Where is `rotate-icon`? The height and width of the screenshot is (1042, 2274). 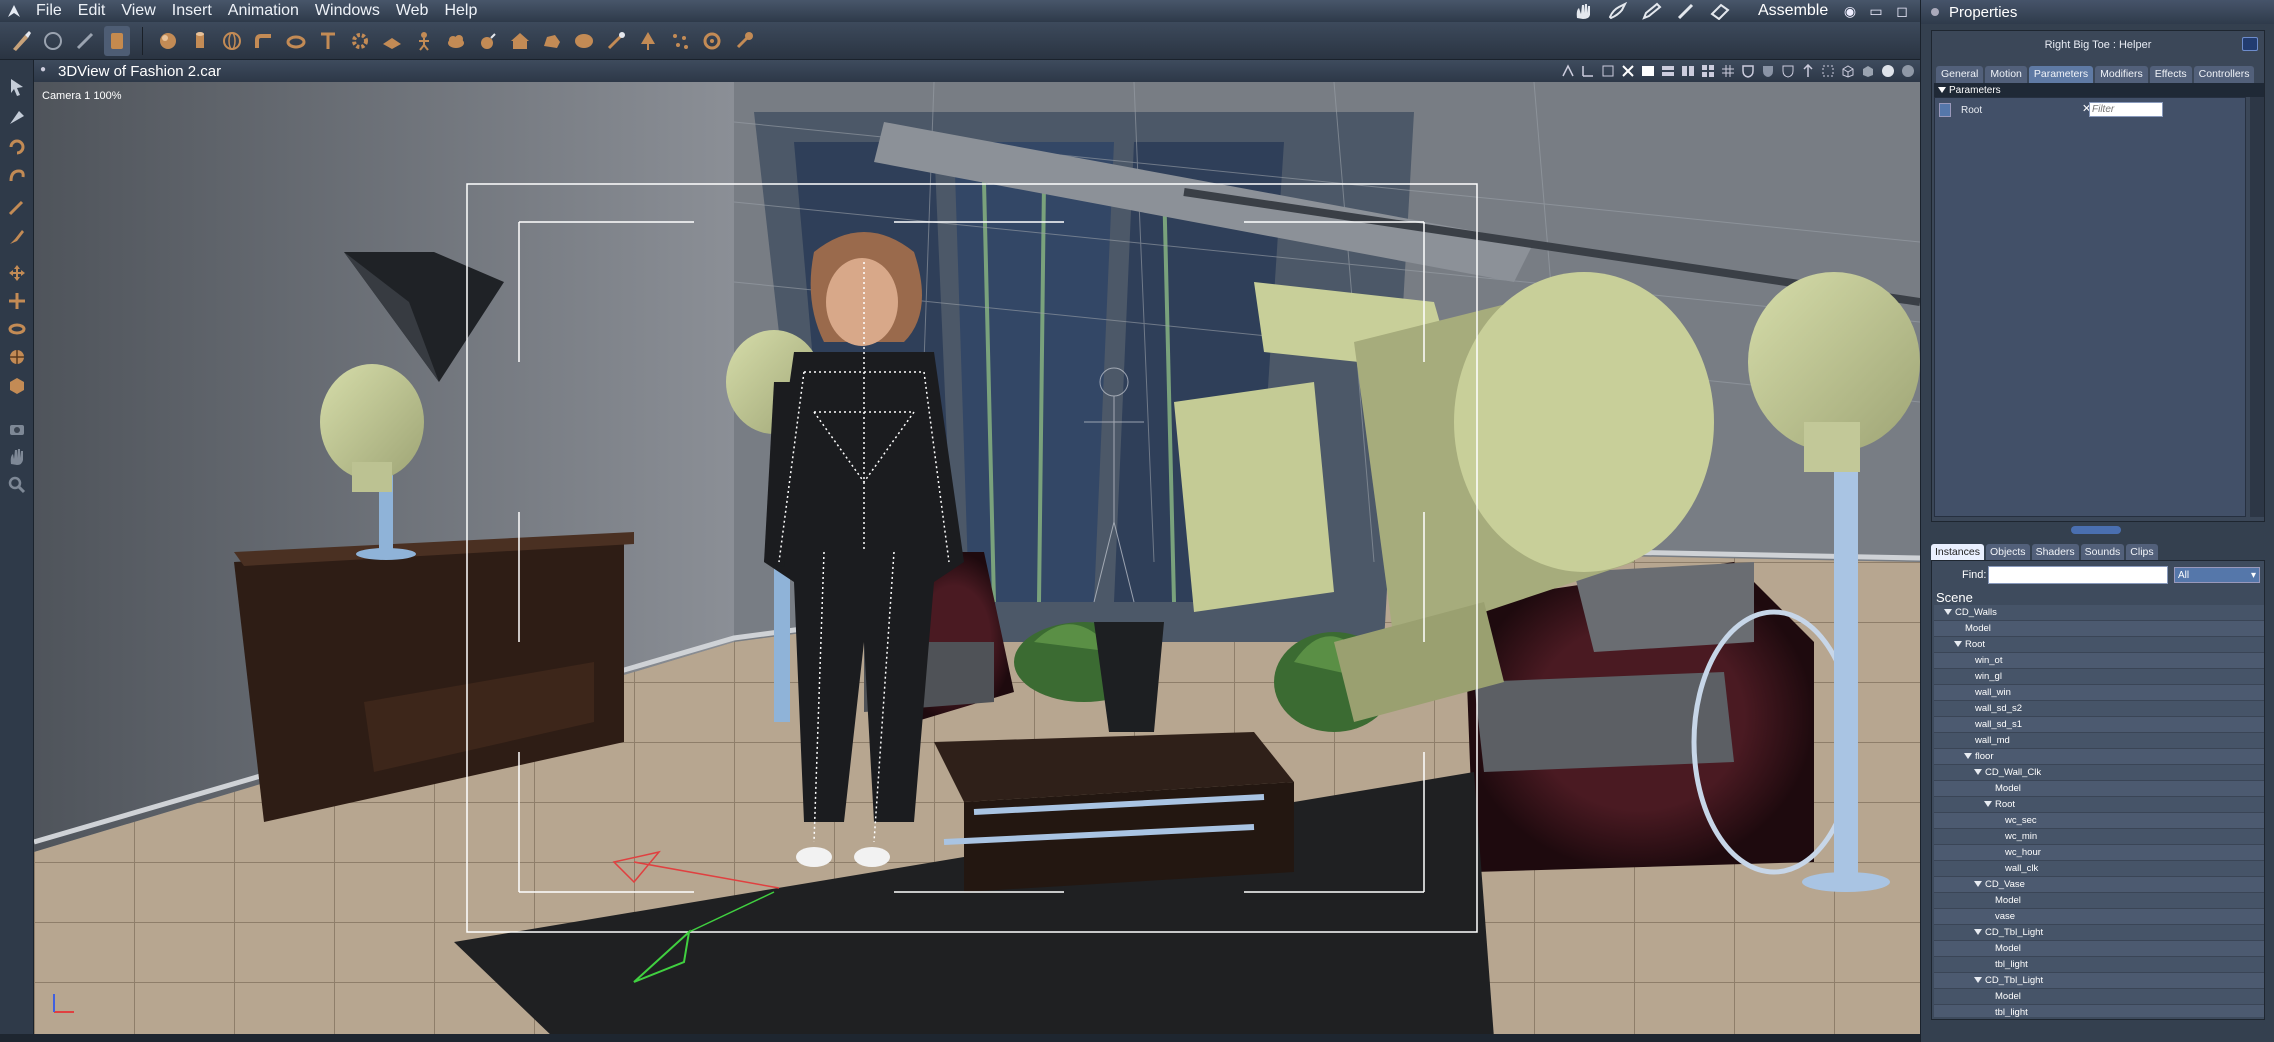
rotate-icon is located at coordinates (17, 147).